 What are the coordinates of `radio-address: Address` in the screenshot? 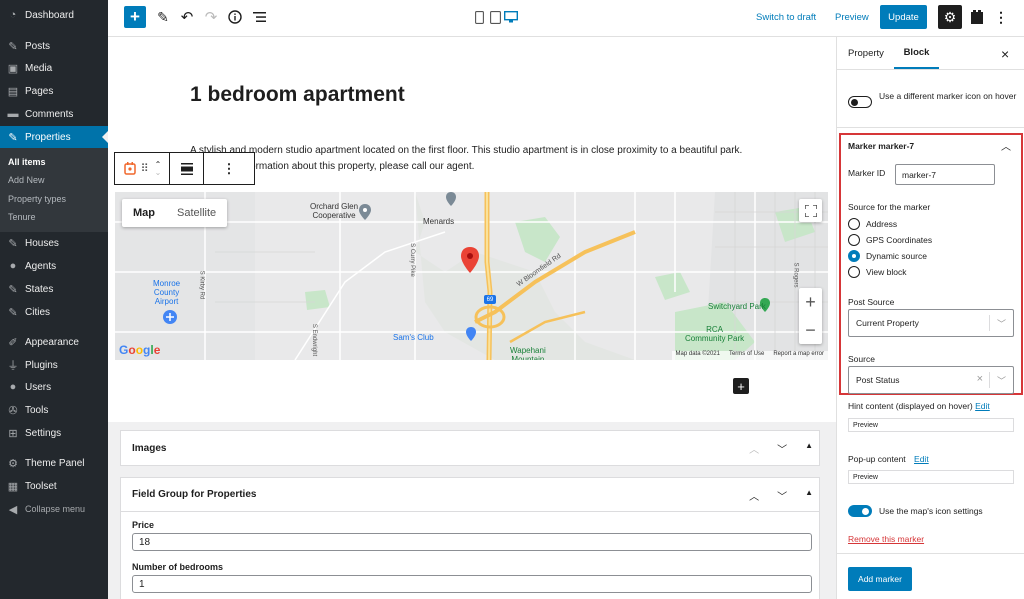 It's located at (872, 224).